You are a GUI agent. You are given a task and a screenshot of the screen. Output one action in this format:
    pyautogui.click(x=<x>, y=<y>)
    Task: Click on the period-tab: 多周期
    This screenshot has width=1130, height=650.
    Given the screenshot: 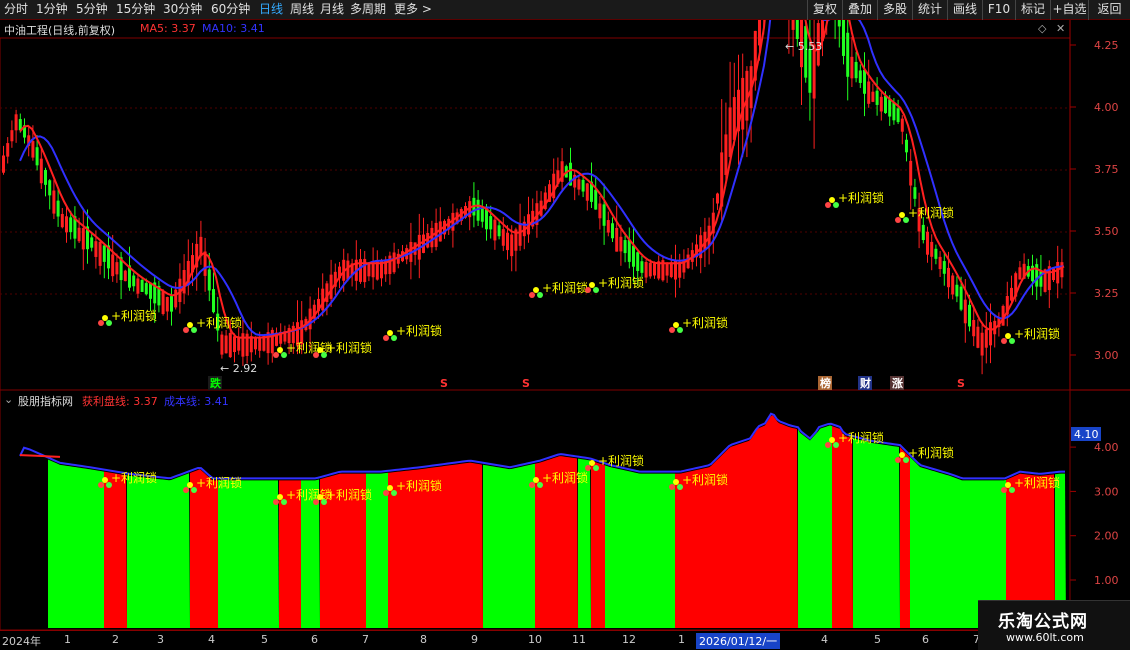 What is the action you would take?
    pyautogui.click(x=368, y=9)
    